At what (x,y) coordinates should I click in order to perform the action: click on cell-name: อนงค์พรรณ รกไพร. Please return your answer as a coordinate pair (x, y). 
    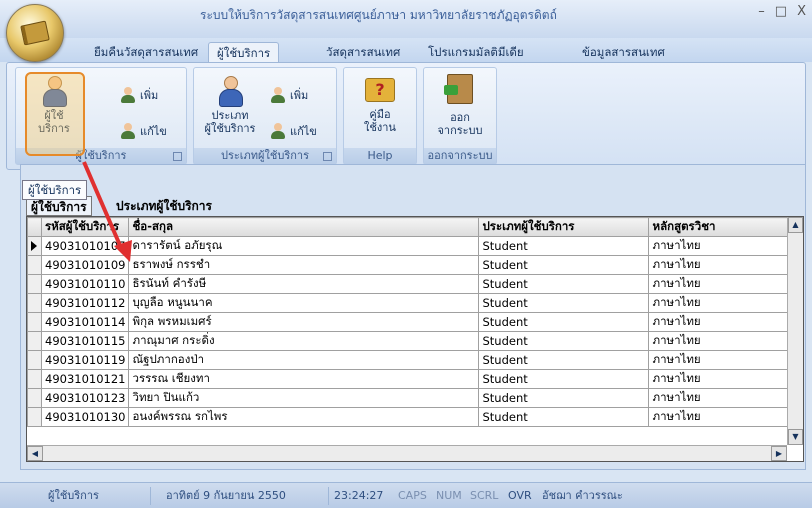
    Looking at the image, I should click on (304, 417).